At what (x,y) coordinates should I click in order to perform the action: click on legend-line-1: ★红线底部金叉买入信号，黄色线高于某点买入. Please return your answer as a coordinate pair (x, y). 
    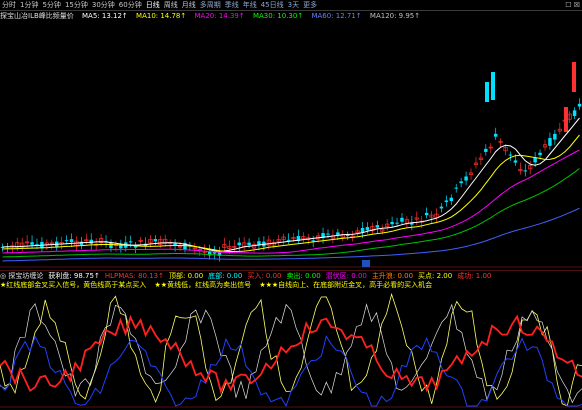
    Looking at the image, I should click on (73, 285).